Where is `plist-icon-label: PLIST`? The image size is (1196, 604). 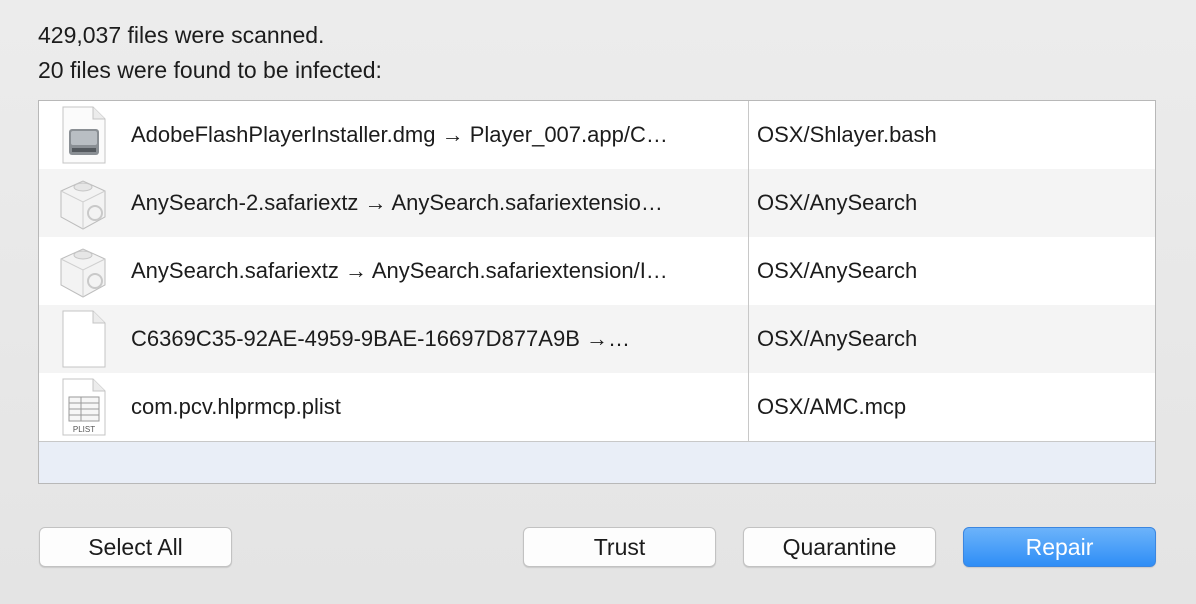 plist-icon-label: PLIST is located at coordinates (84, 429).